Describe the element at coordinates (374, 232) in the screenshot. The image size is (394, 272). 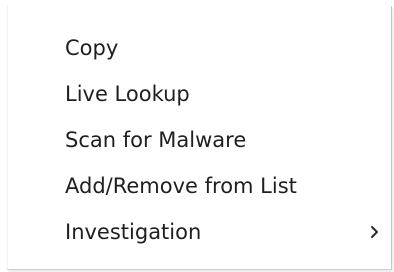
I see `chevron-right-icon` at that location.